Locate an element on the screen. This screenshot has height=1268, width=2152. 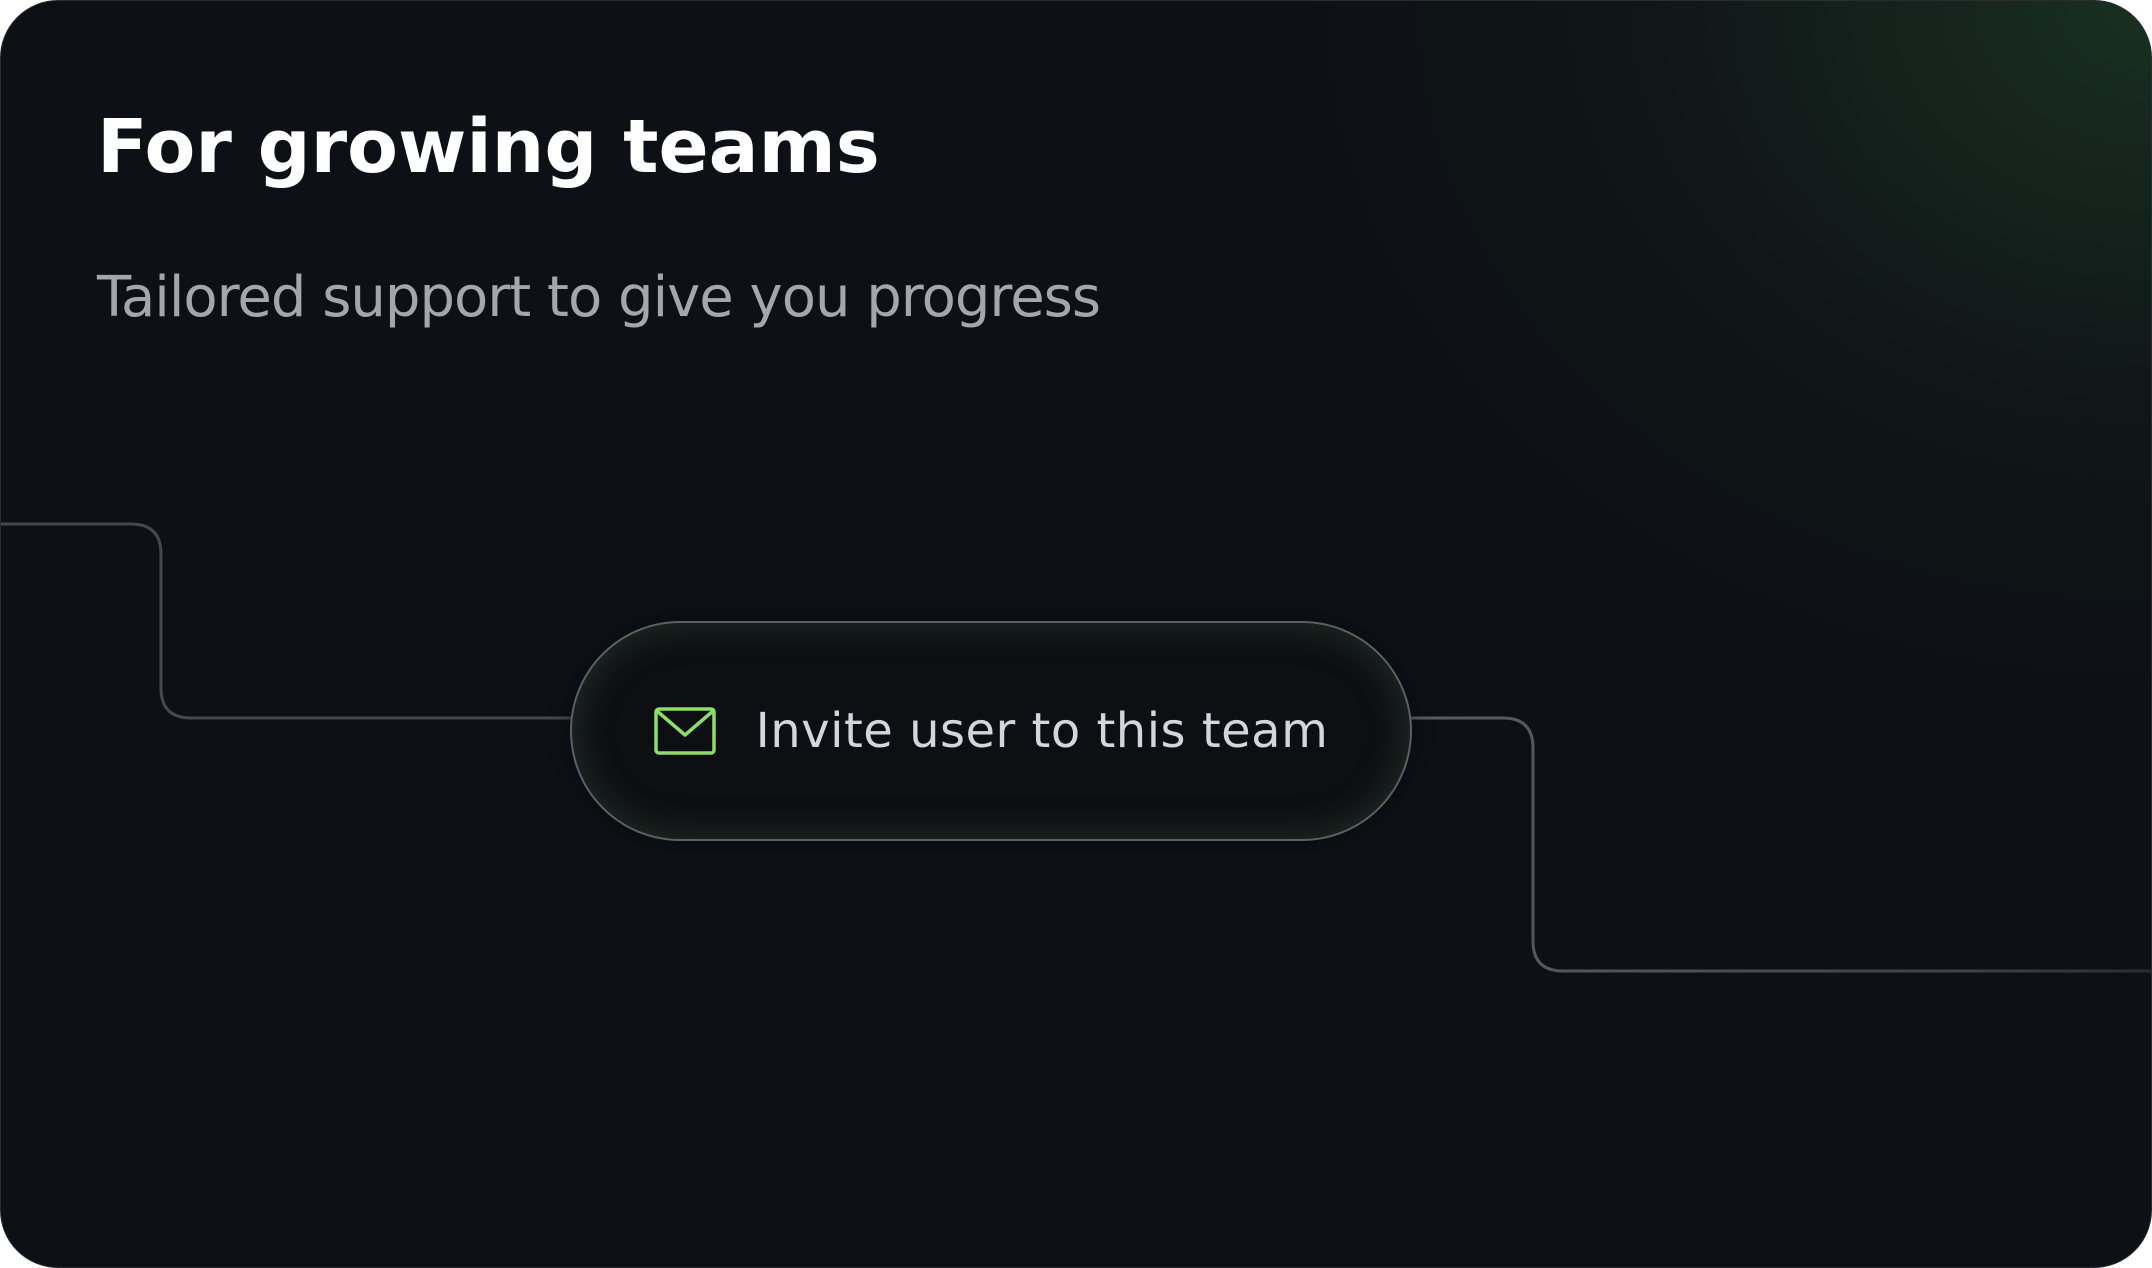
mail-icon is located at coordinates (684, 731).